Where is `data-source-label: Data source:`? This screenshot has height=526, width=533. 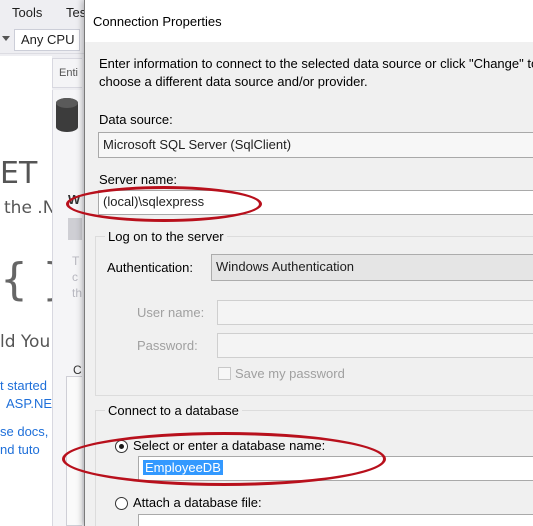
data-source-label: Data source: is located at coordinates (136, 119).